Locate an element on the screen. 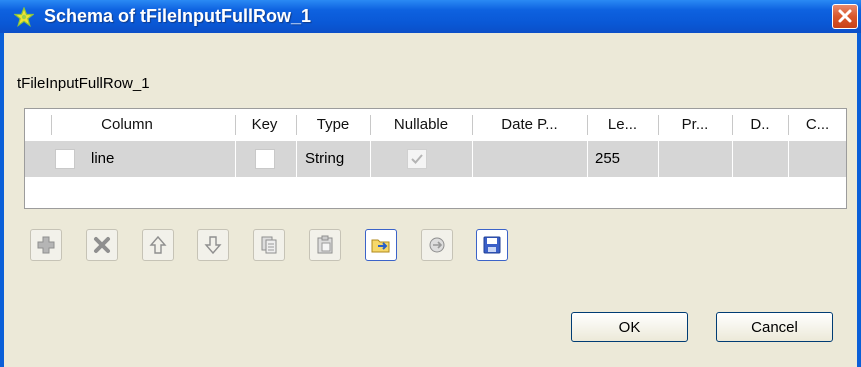 The height and width of the screenshot is (367, 861). header-type: Type is located at coordinates (333, 125).